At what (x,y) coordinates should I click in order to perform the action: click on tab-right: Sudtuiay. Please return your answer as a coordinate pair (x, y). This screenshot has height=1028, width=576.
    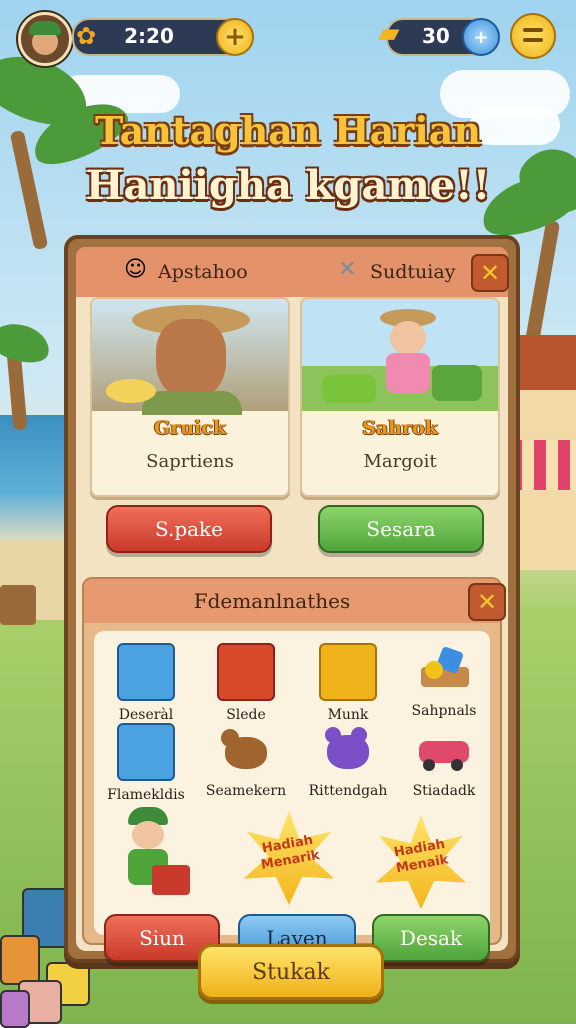
    Looking at the image, I should click on (412, 272).